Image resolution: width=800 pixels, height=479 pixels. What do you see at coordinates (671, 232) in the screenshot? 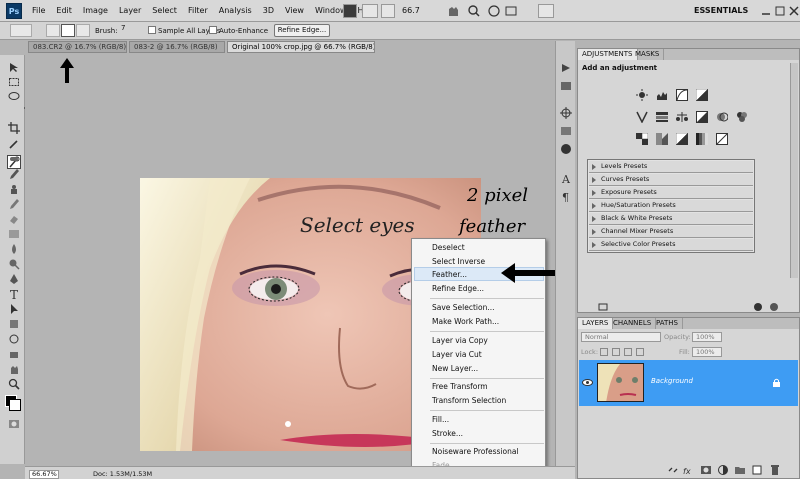
I see `preset-channel-mixer: Channel Mixer Presets` at bounding box center [671, 232].